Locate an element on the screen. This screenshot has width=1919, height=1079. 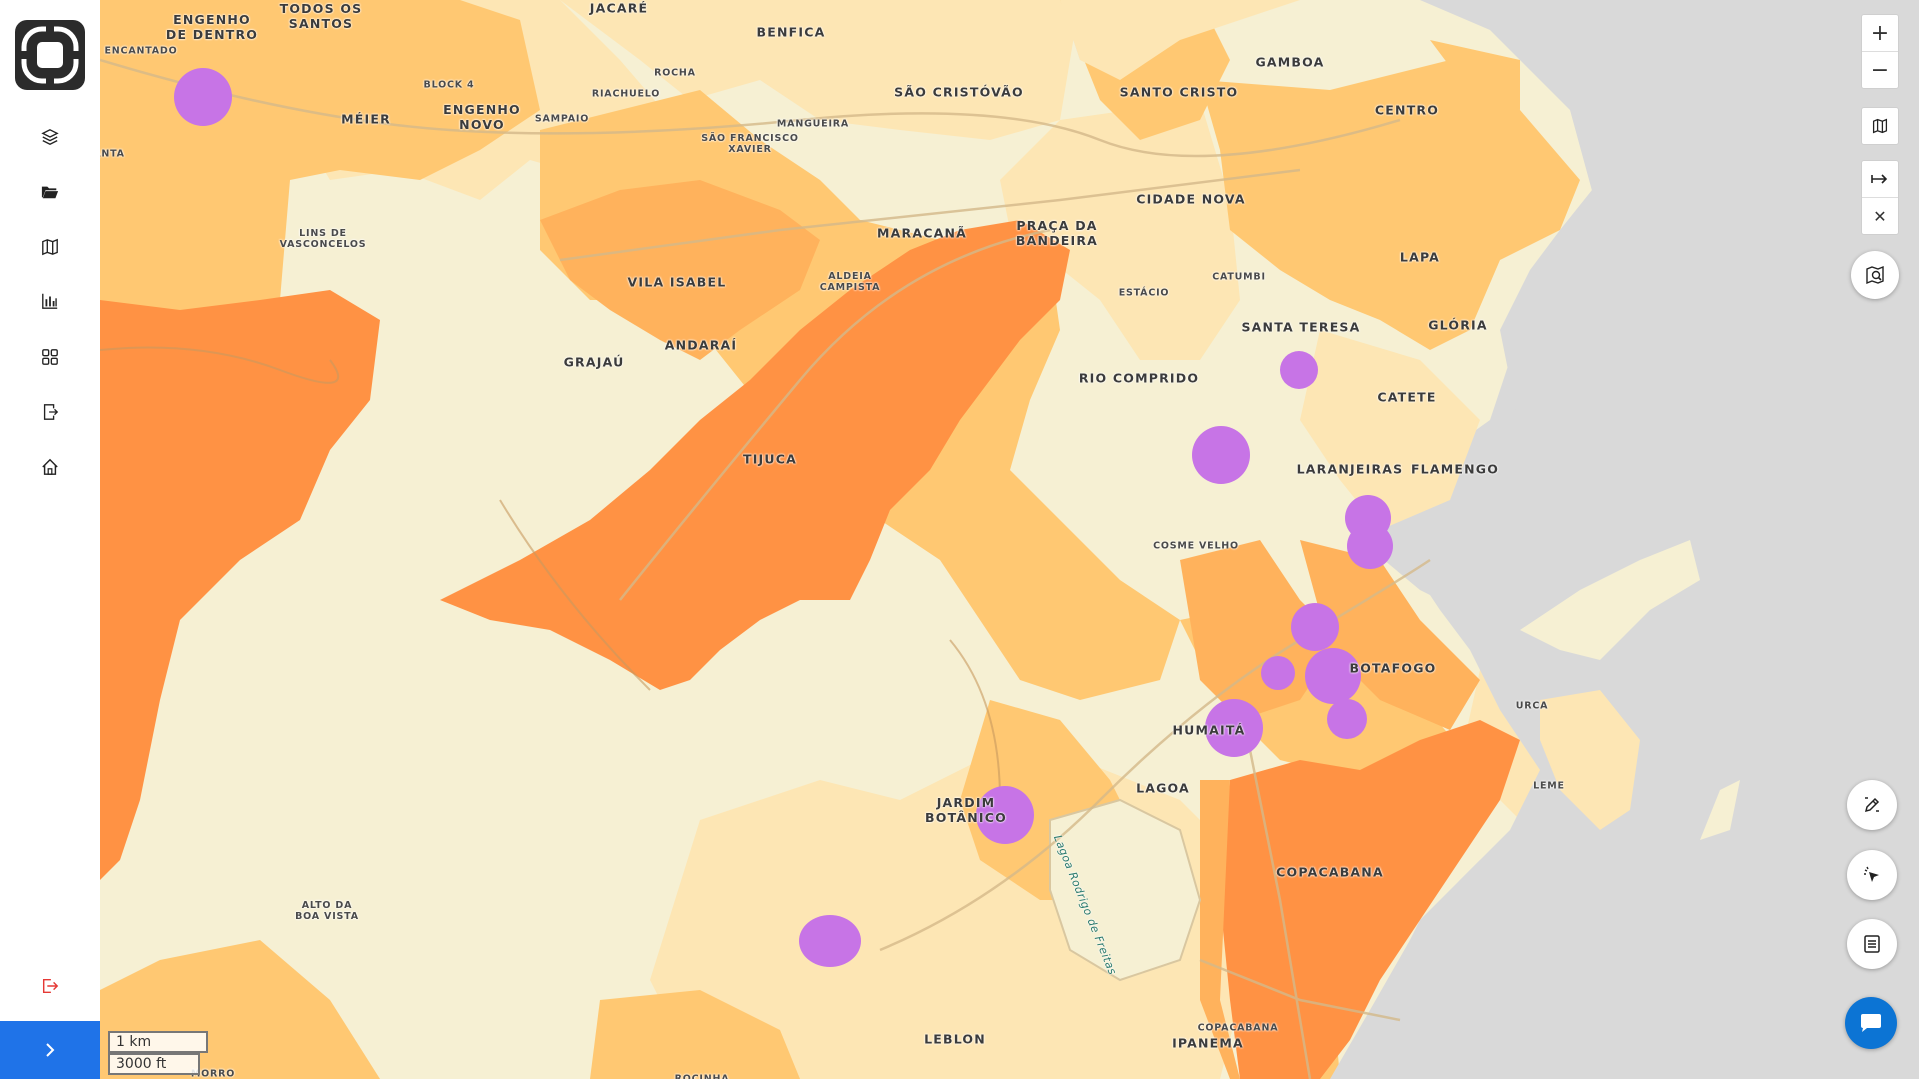
chevron-right-icon is located at coordinates (50, 1050).